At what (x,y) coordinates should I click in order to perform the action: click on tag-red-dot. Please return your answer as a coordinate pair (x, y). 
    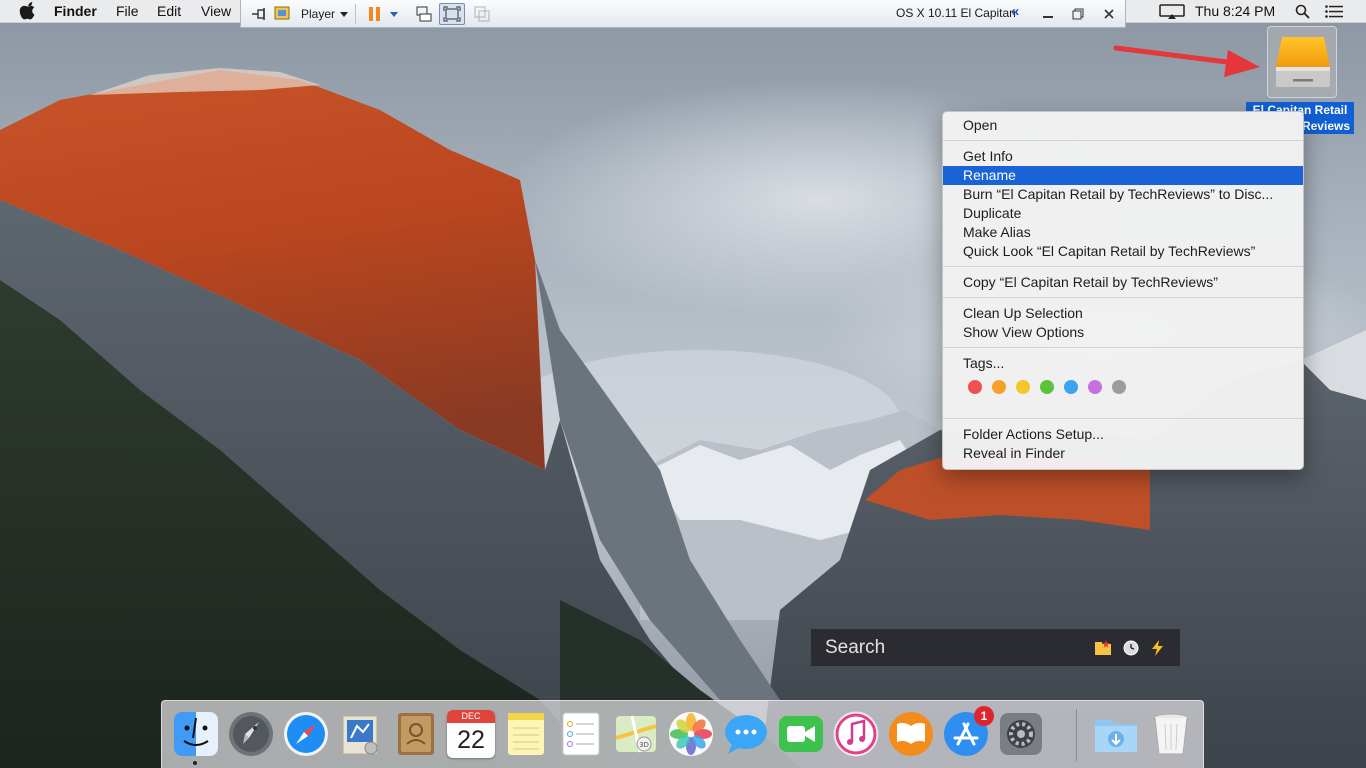
    Looking at the image, I should click on (975, 387).